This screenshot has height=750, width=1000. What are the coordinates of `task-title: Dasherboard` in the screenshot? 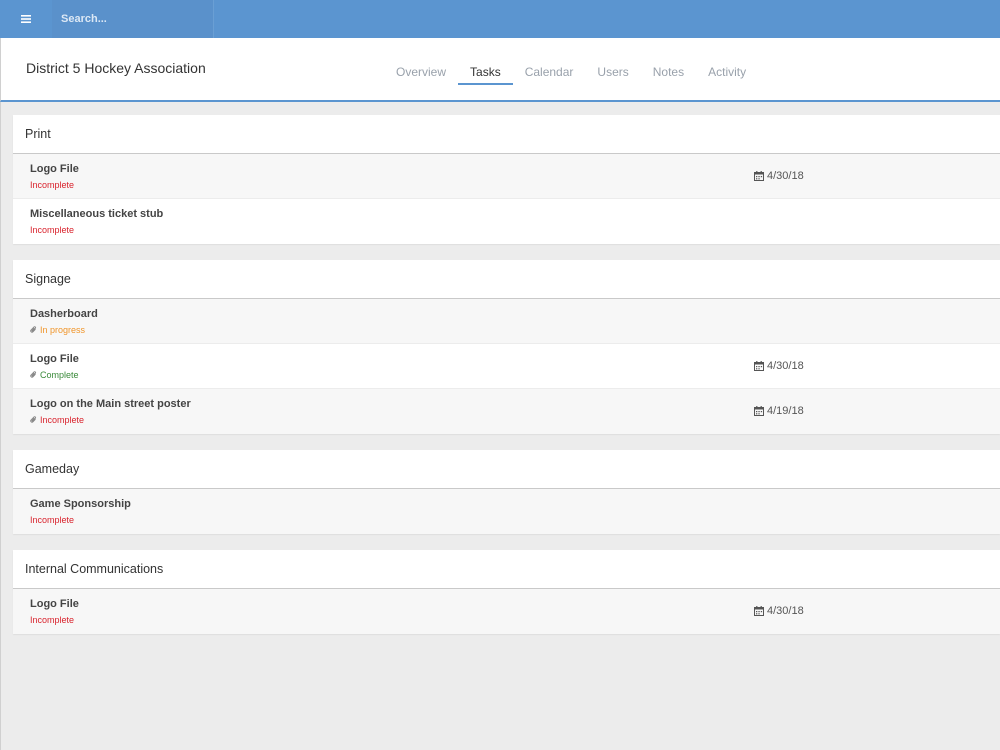 It's located at (64, 314).